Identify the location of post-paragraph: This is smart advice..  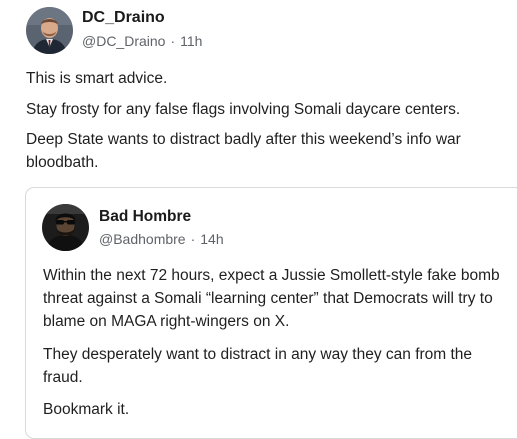
(97, 78).